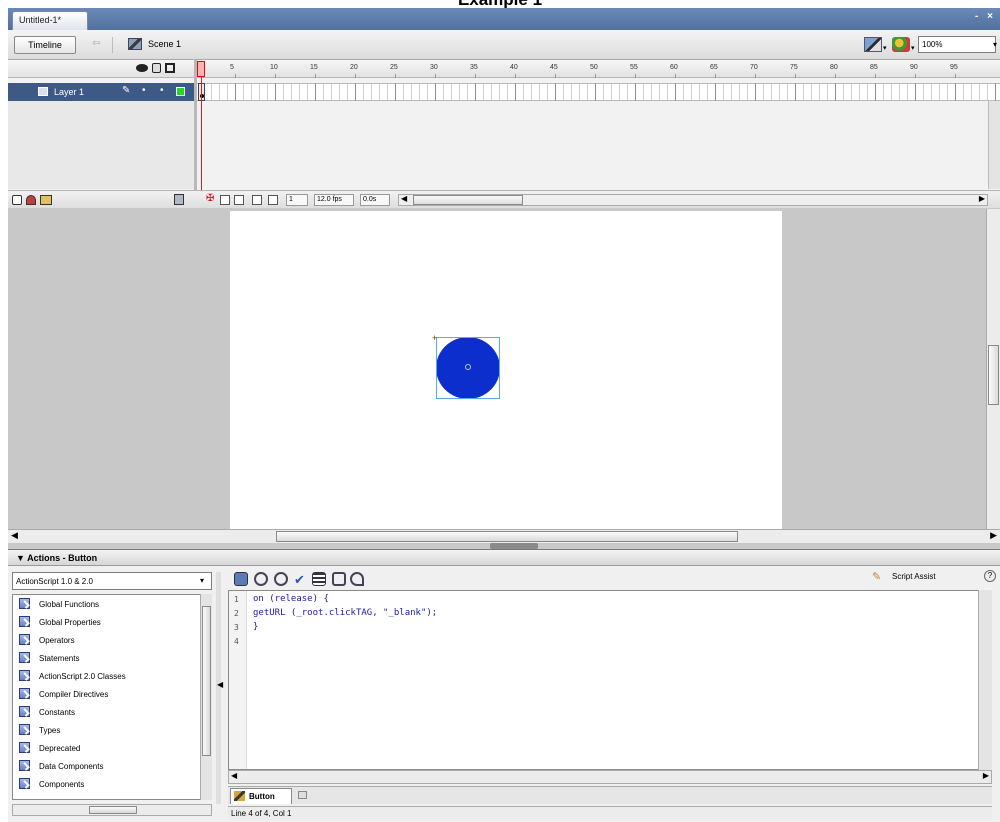  What do you see at coordinates (110, 604) in the screenshot?
I see `toolbox-item: Global Functions` at bounding box center [110, 604].